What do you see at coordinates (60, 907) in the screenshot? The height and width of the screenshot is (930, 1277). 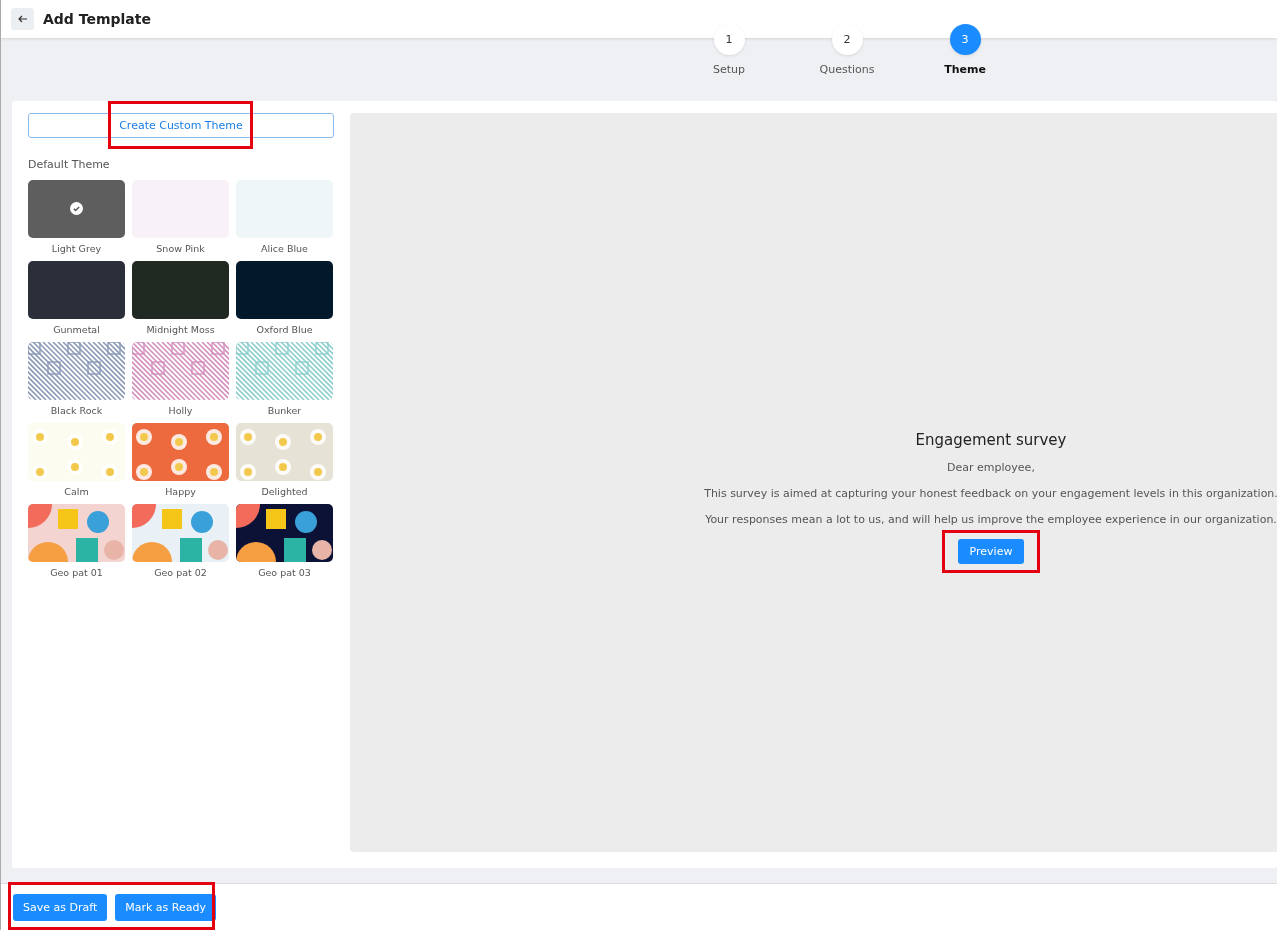 I see `footer-button: Save as Draft` at bounding box center [60, 907].